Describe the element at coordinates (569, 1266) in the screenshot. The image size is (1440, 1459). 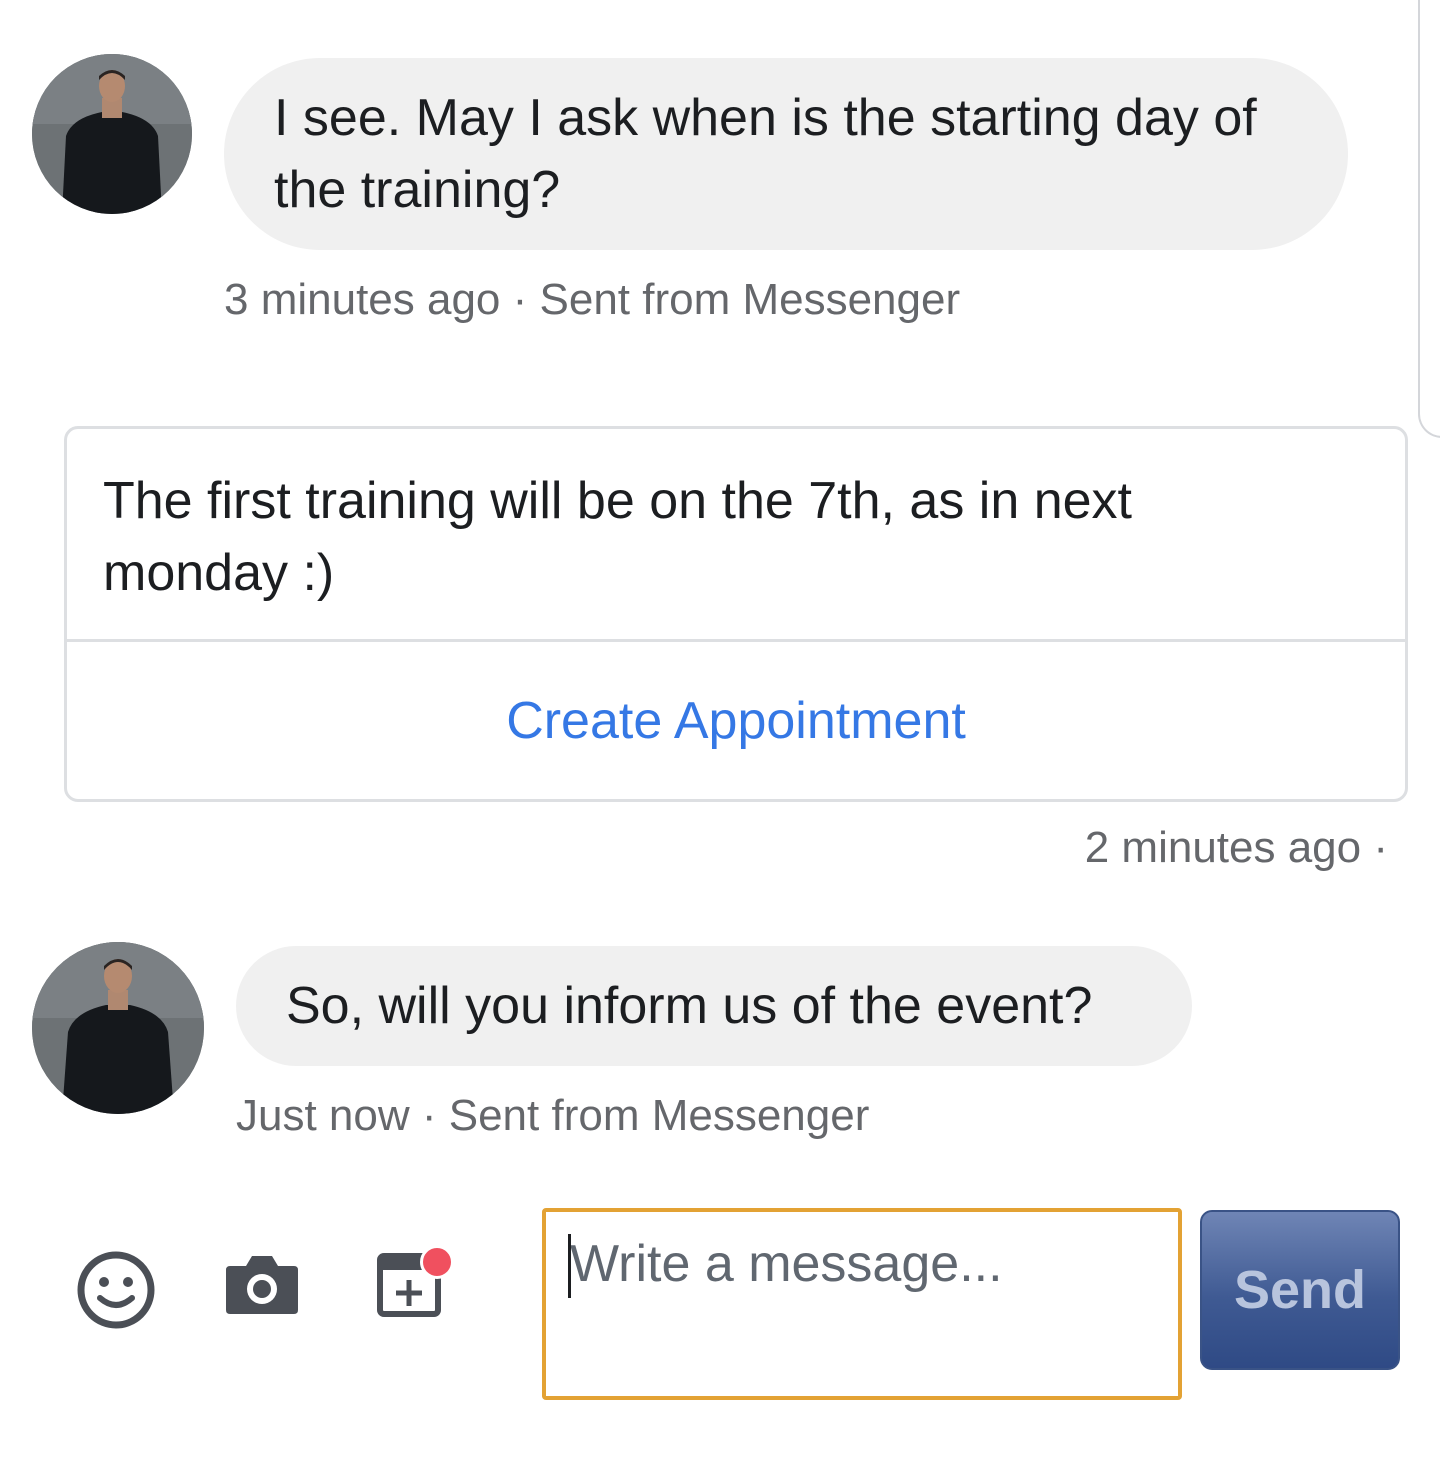
I see `text-cursor` at that location.